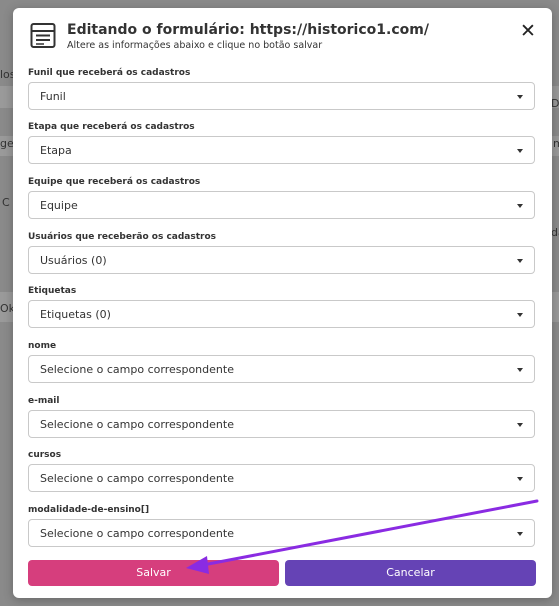 The height and width of the screenshot is (606, 559). Describe the element at coordinates (114, 182) in the screenshot. I see `field-label: Equipe que receberá os cadastros` at that location.